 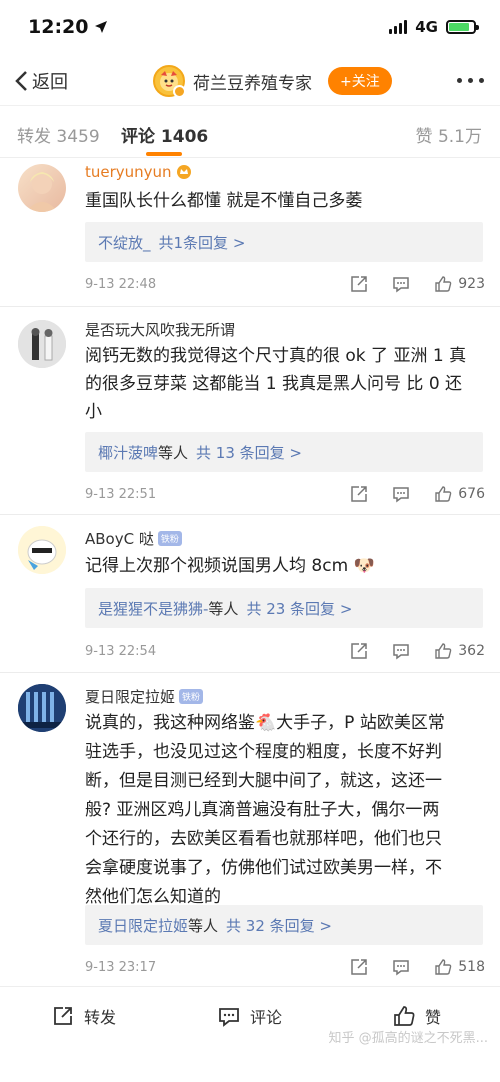 What do you see at coordinates (153, 608) in the screenshot?
I see `reply-user: 是猩猩不是狒狒-` at bounding box center [153, 608].